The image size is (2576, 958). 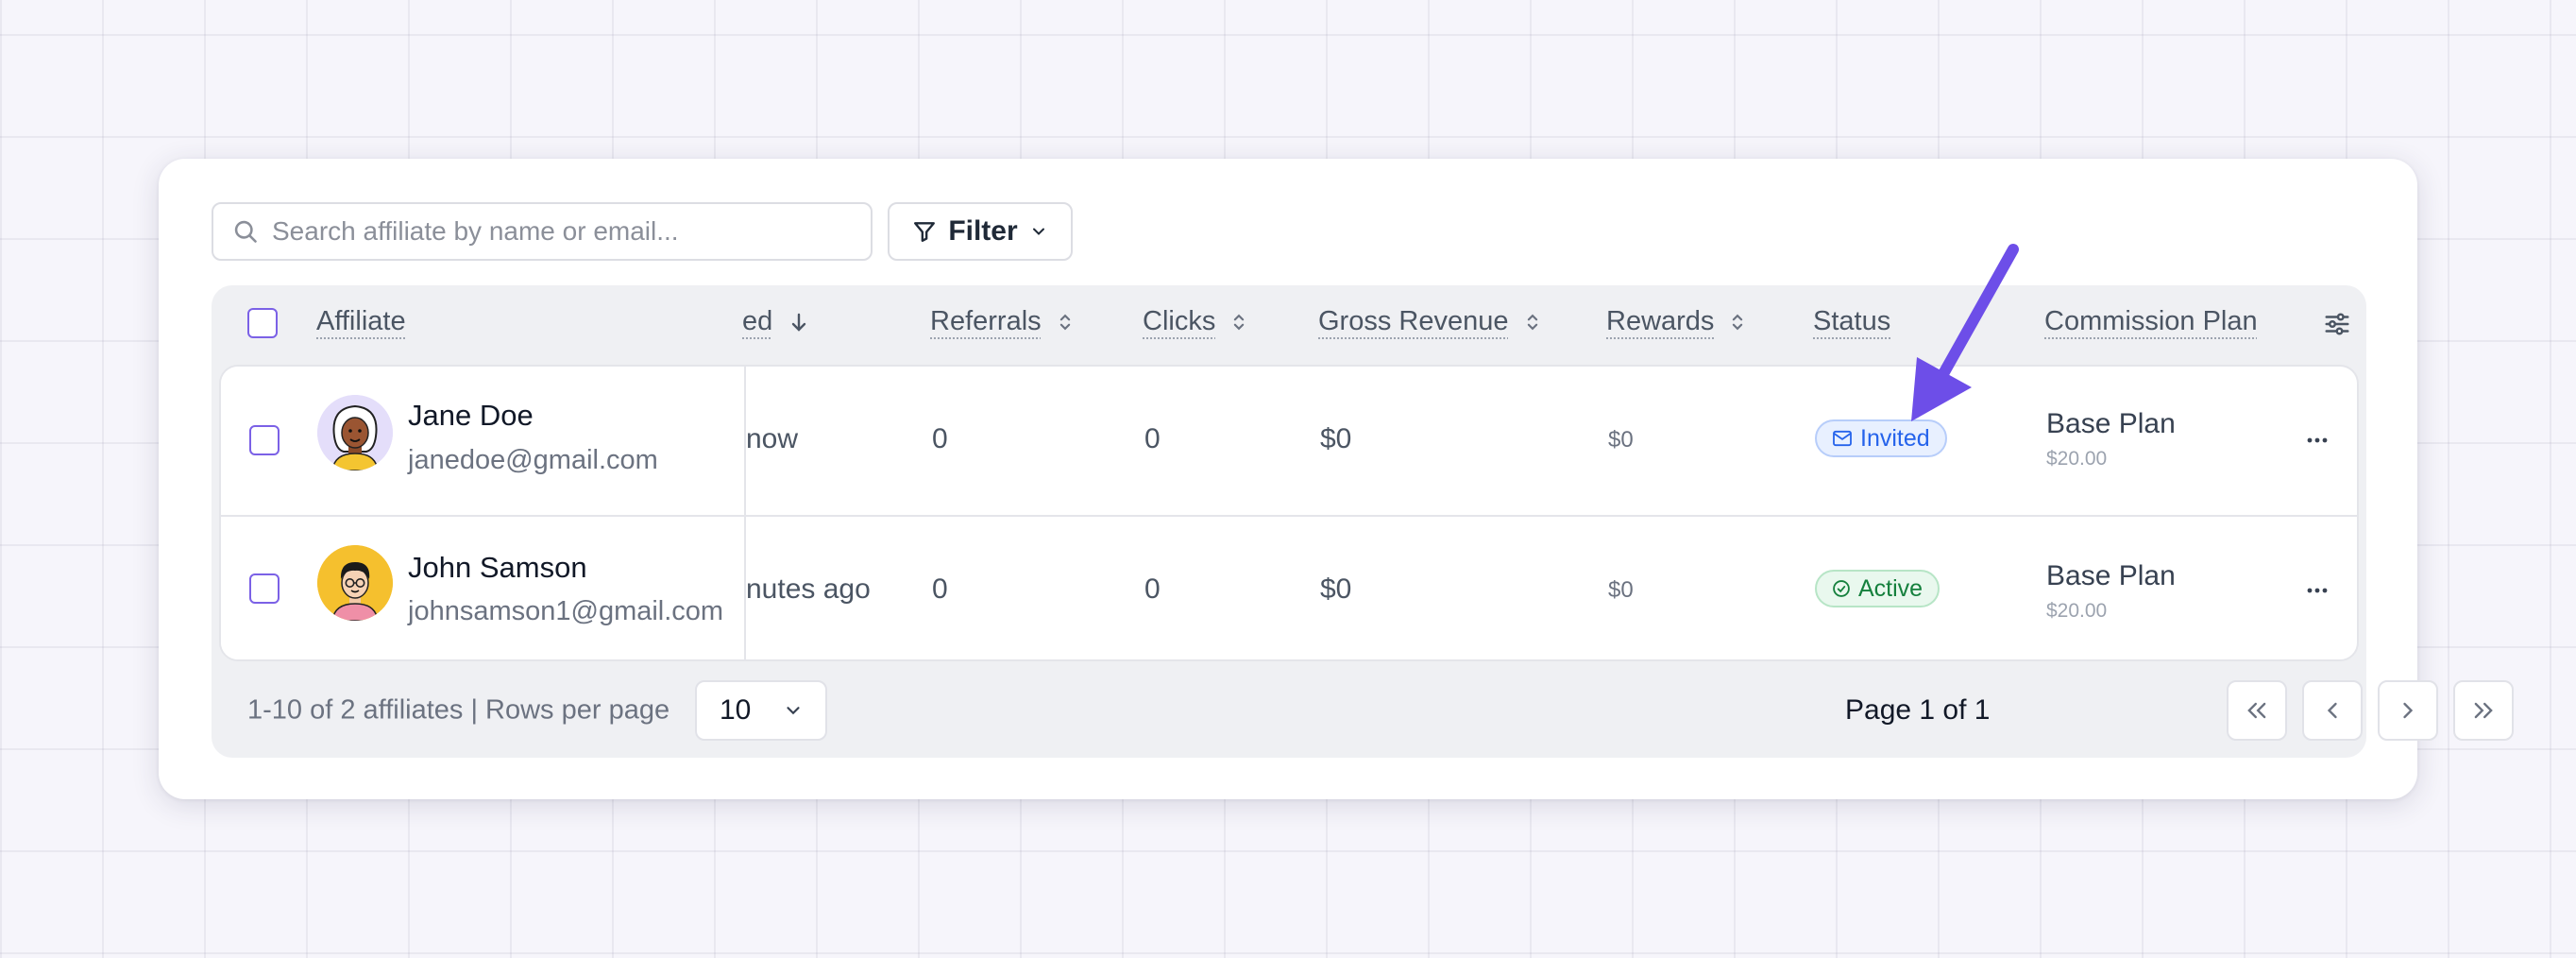 I want to click on affiliate-cell: Jane Doe janedoe@gmail.com, so click(x=483, y=441).